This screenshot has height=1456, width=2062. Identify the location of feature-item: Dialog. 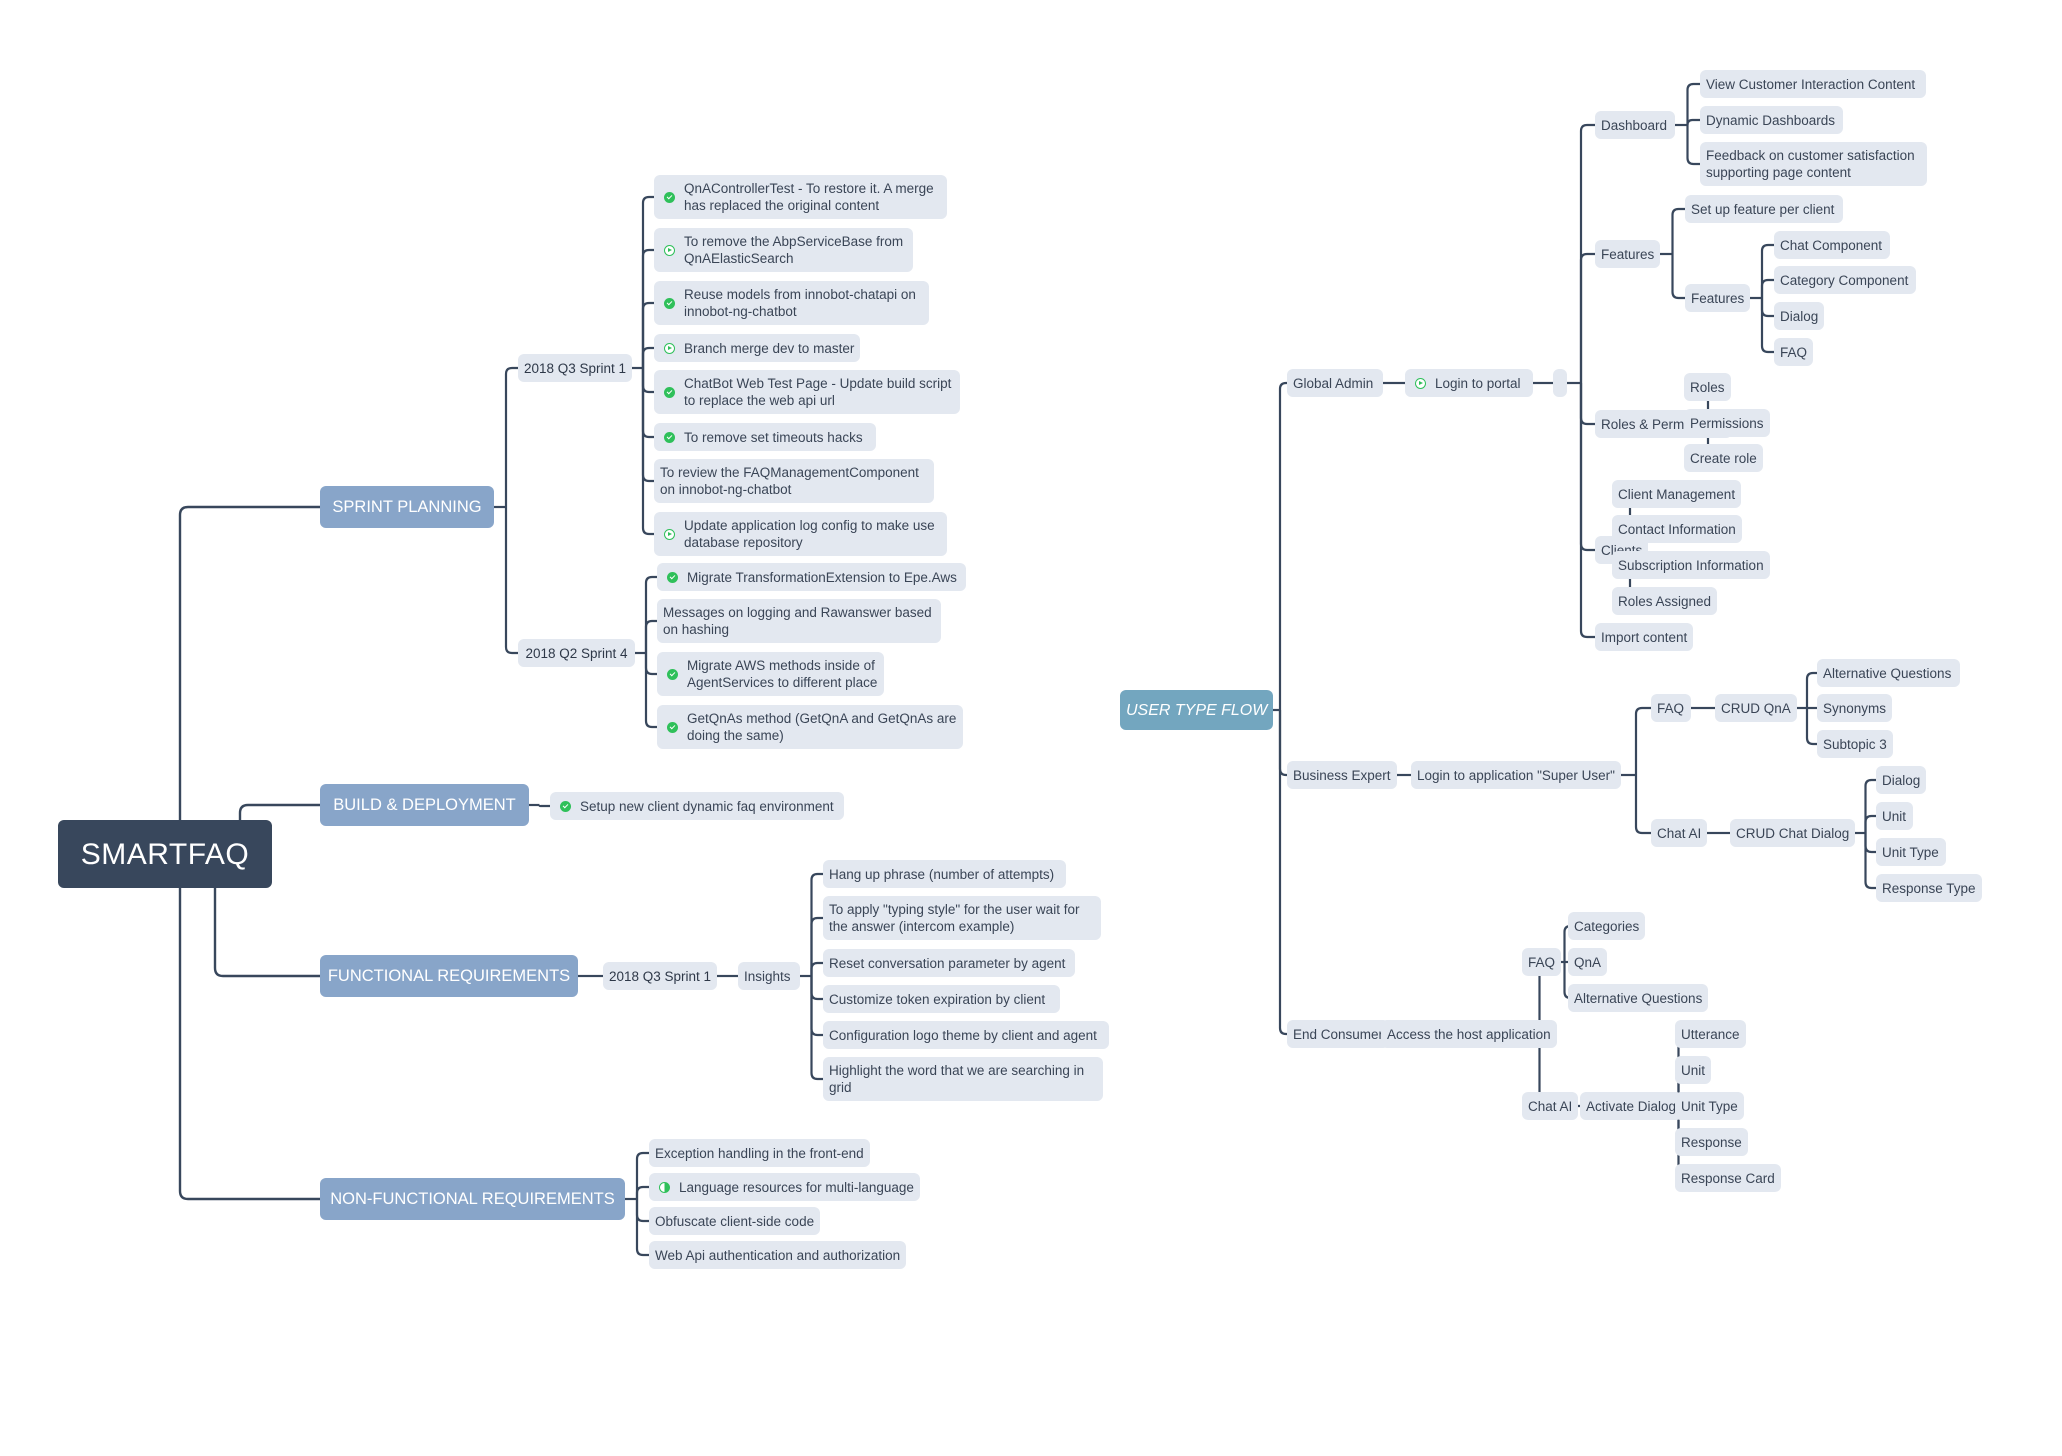
(1799, 316).